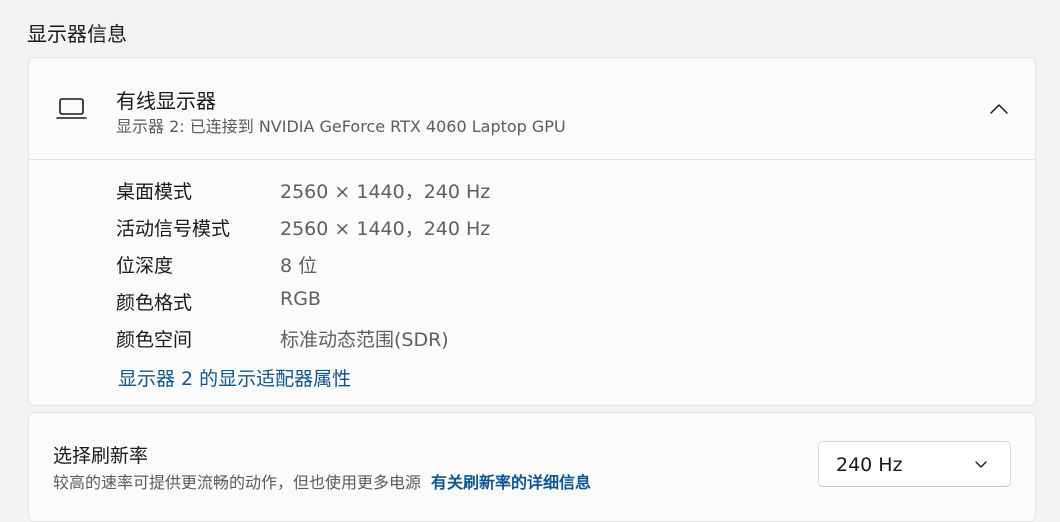 The image size is (1060, 522). Describe the element at coordinates (364, 340) in the screenshot. I see `property-value: 标准动态范围(SDR)` at that location.